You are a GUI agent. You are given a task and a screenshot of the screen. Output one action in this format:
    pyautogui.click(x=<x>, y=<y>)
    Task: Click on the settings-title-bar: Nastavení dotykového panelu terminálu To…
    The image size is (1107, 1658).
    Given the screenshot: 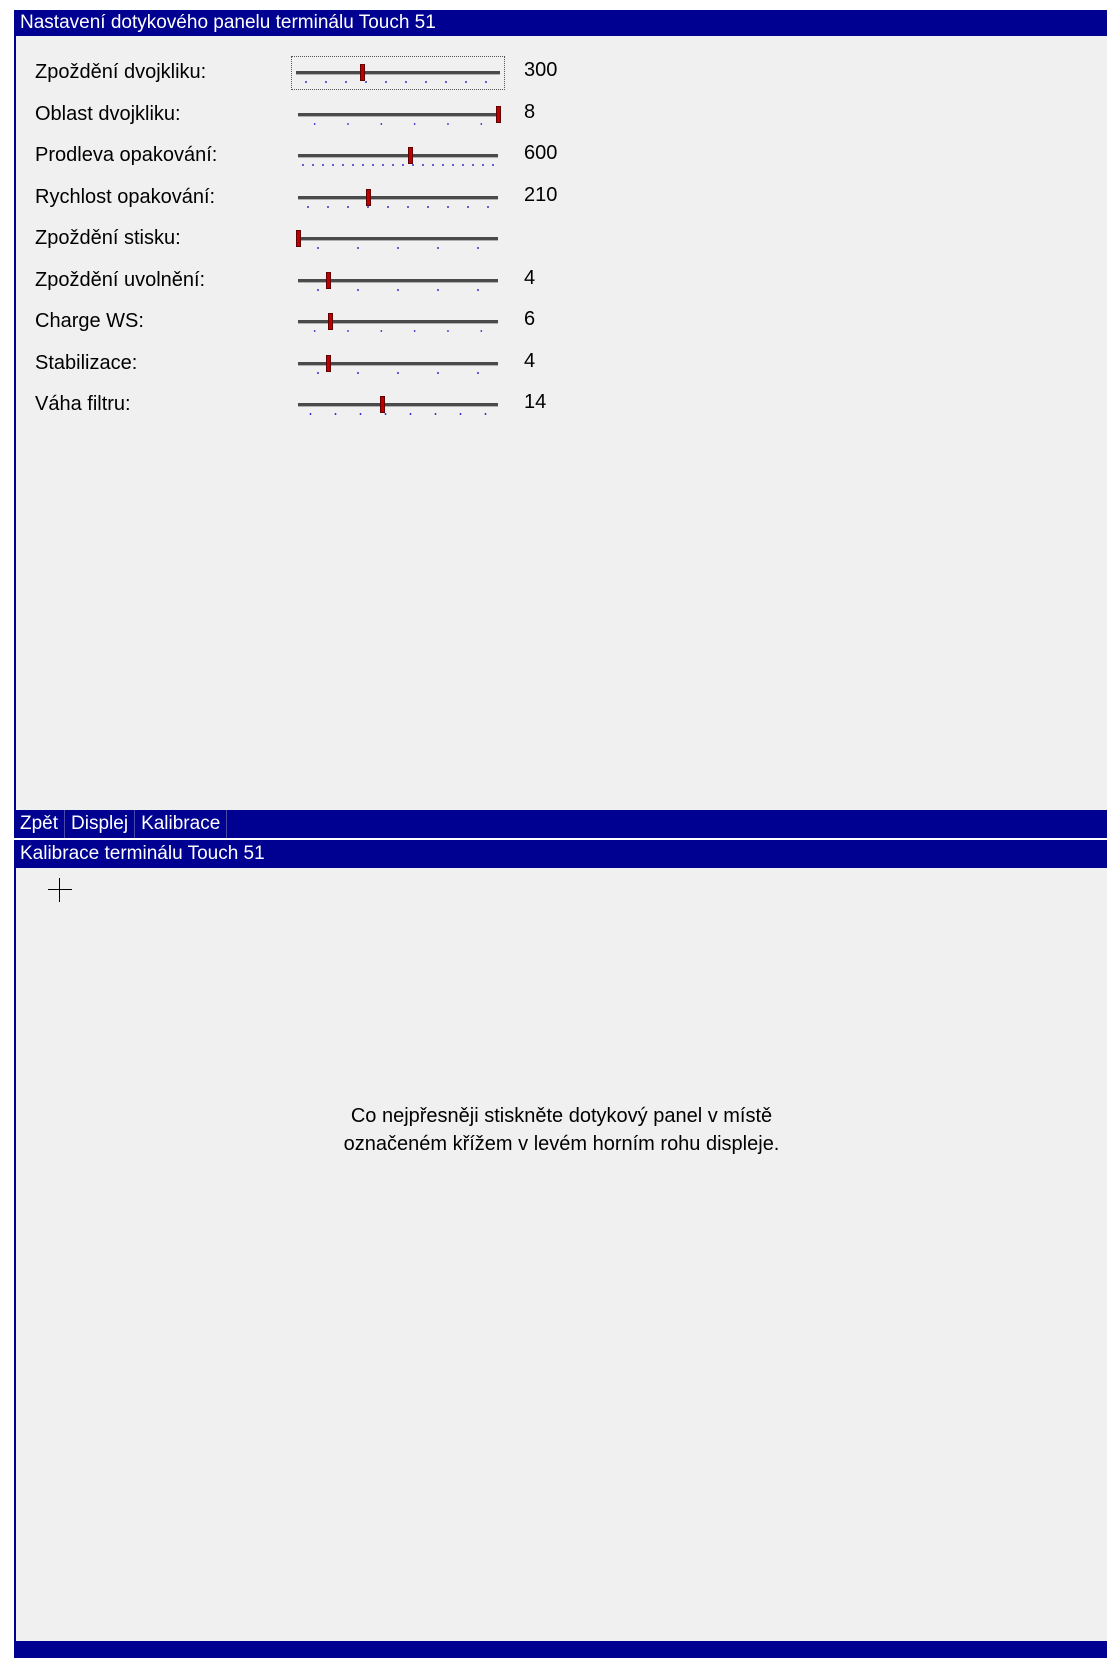 What is the action you would take?
    pyautogui.click(x=560, y=23)
    